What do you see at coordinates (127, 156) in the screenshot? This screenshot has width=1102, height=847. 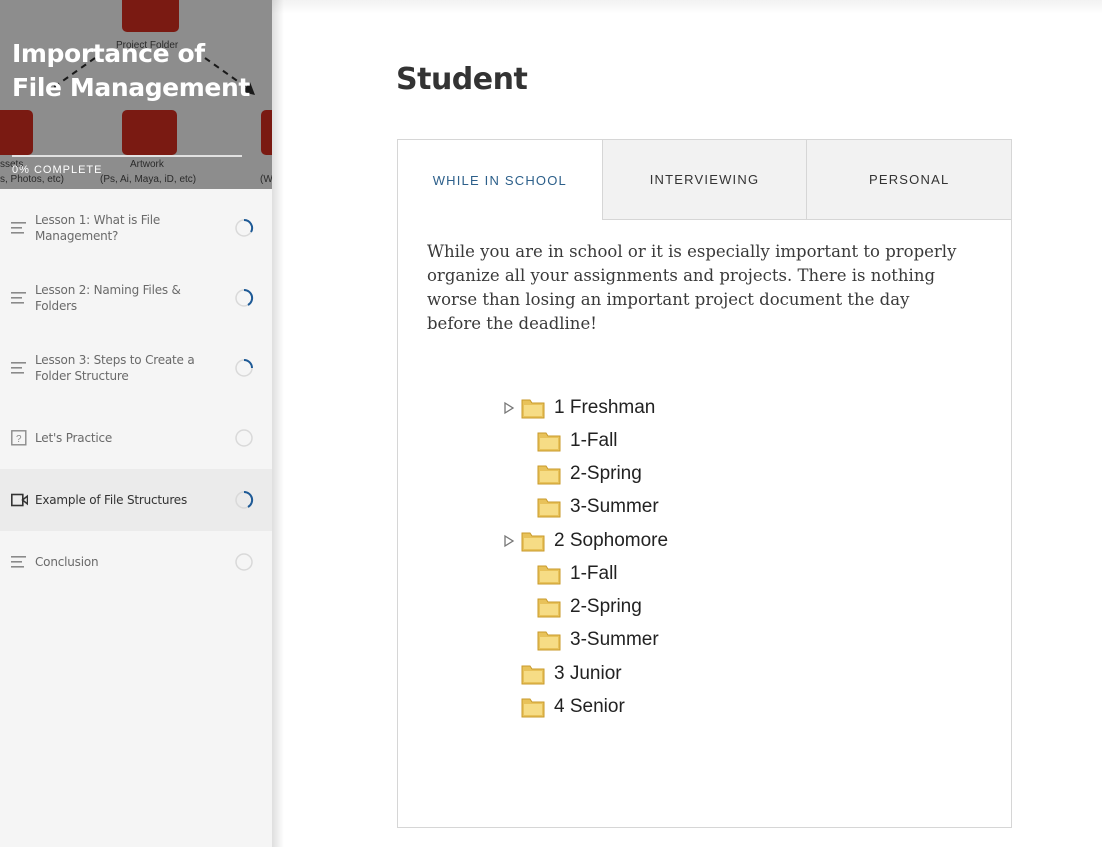 I see `progress-bar` at bounding box center [127, 156].